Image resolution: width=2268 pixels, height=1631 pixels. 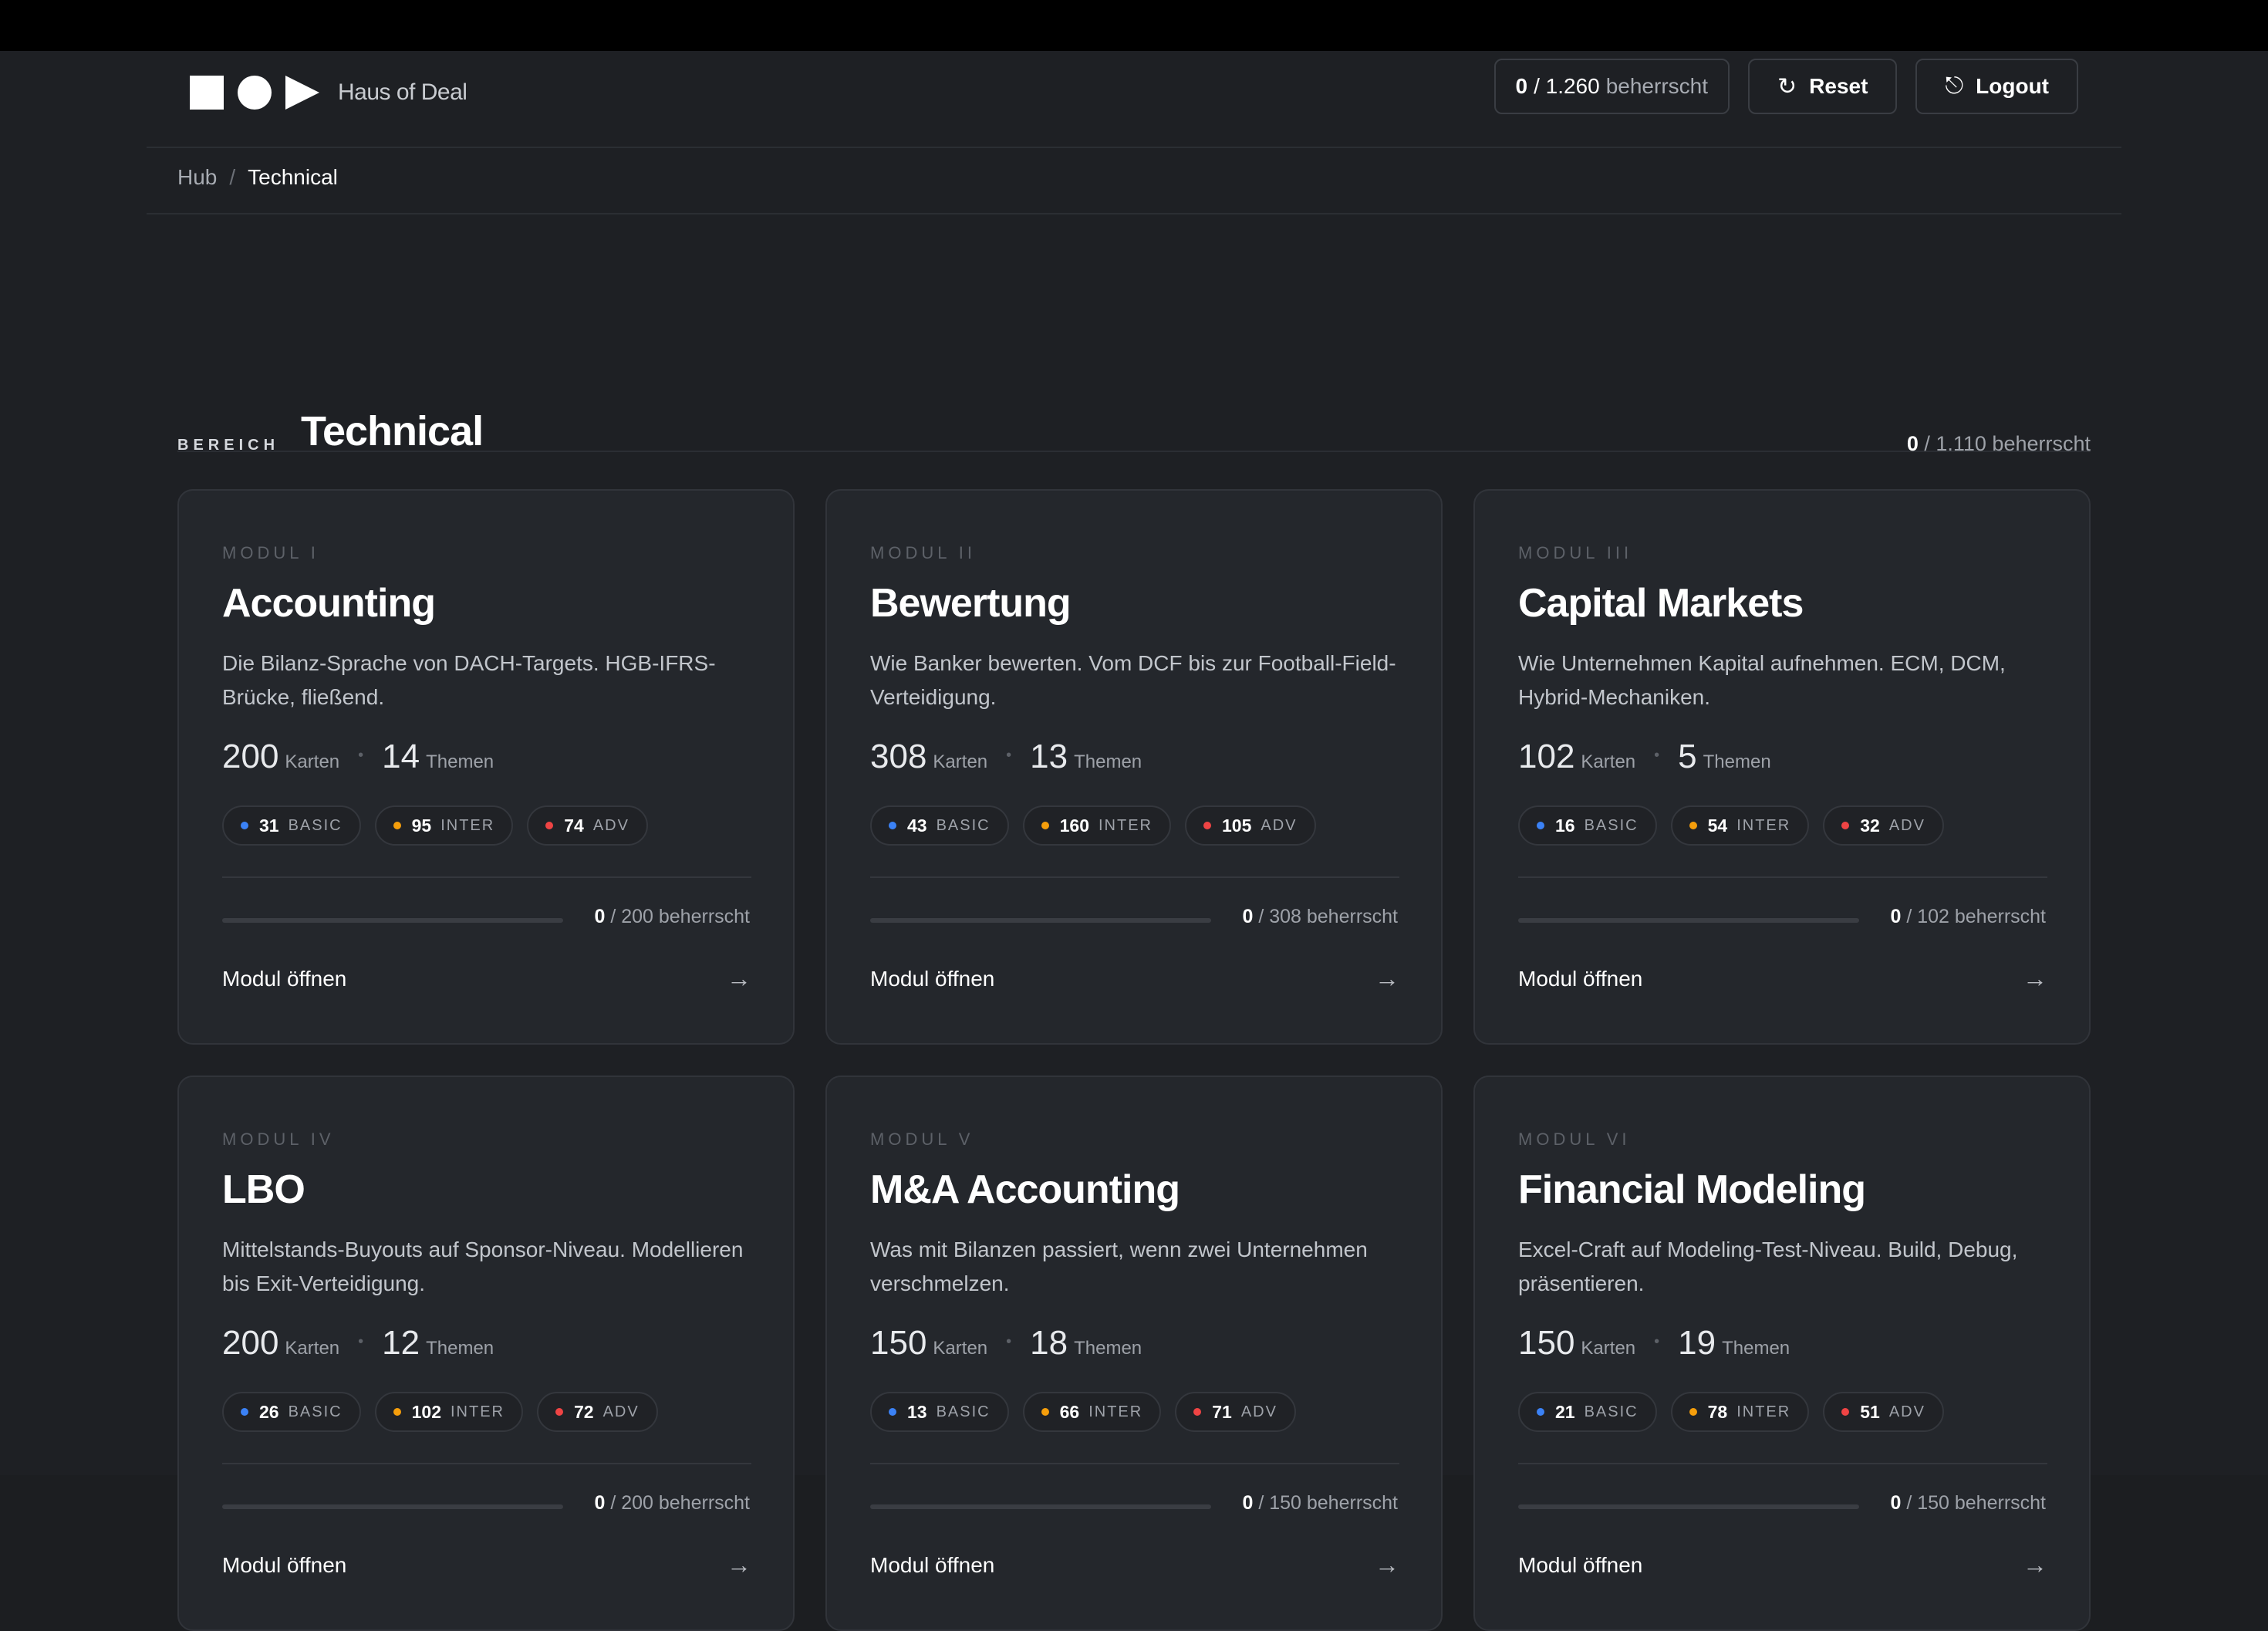 I want to click on adv-count: 71, so click(x=1222, y=1411).